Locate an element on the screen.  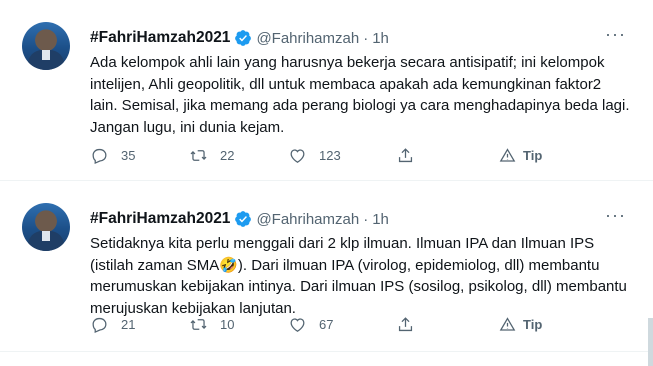
reply-count: 21 is located at coordinates (128, 324).